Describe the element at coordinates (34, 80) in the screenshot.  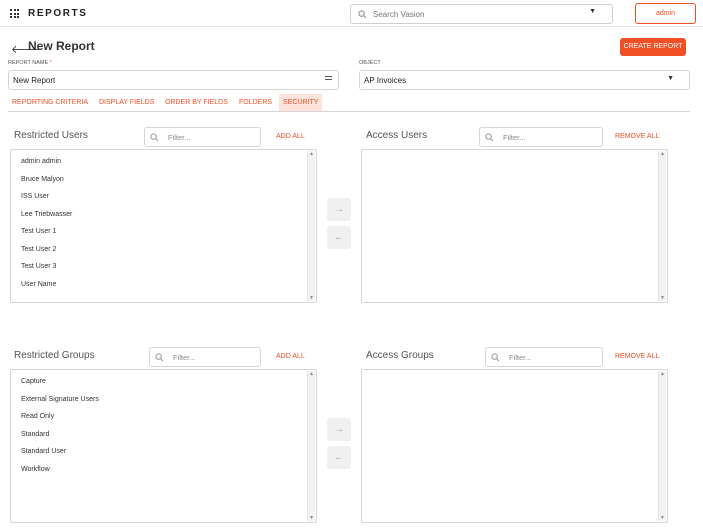
I see `report-name-value: New Report` at that location.